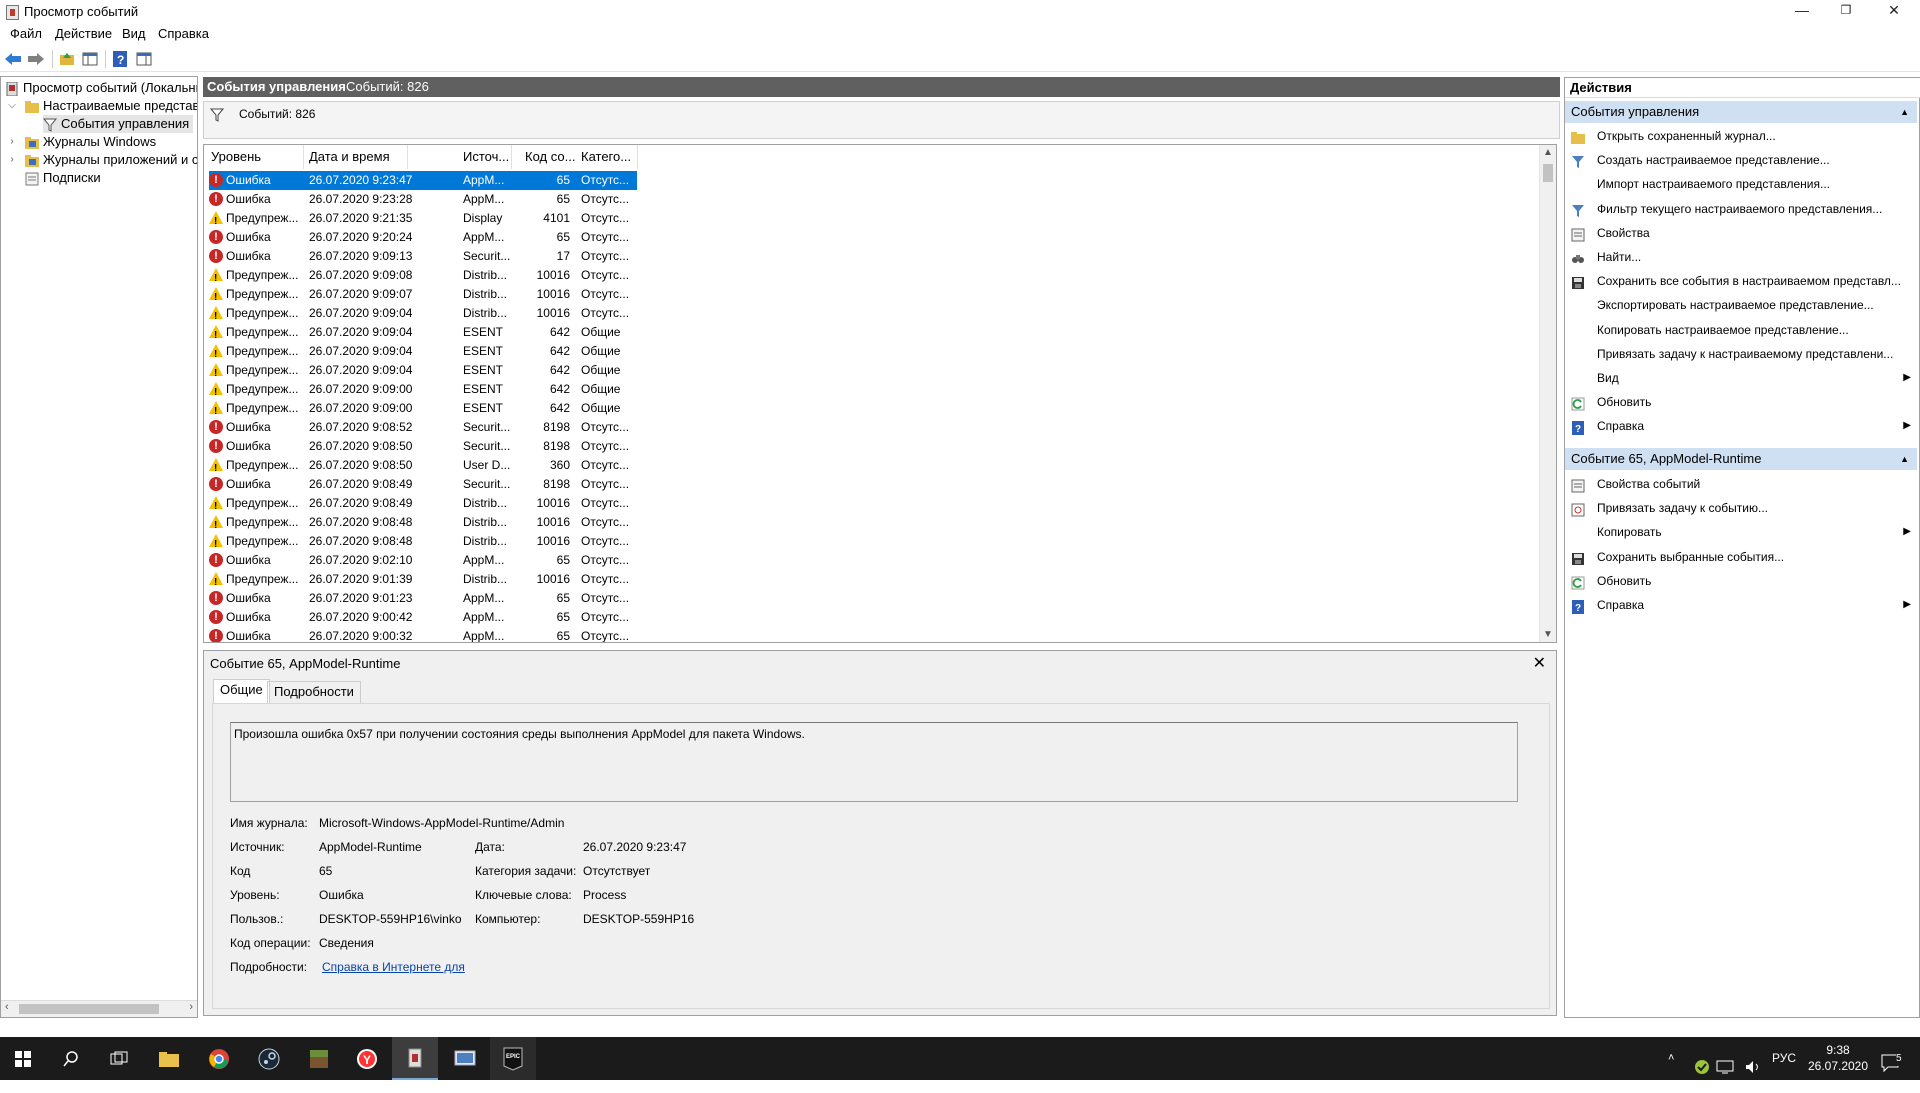 The height and width of the screenshot is (1093, 1920). What do you see at coordinates (1547, 393) in the screenshot?
I see `events-vertical-scrollbar: ▲ ▼` at bounding box center [1547, 393].